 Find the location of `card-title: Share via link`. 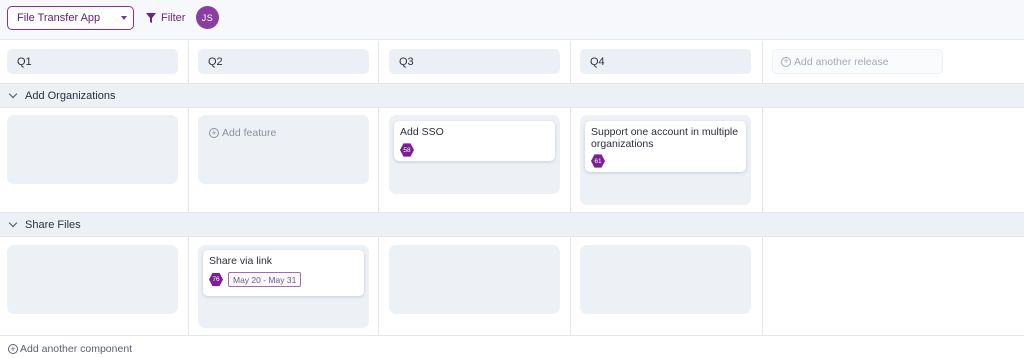

card-title: Share via link is located at coordinates (241, 261).